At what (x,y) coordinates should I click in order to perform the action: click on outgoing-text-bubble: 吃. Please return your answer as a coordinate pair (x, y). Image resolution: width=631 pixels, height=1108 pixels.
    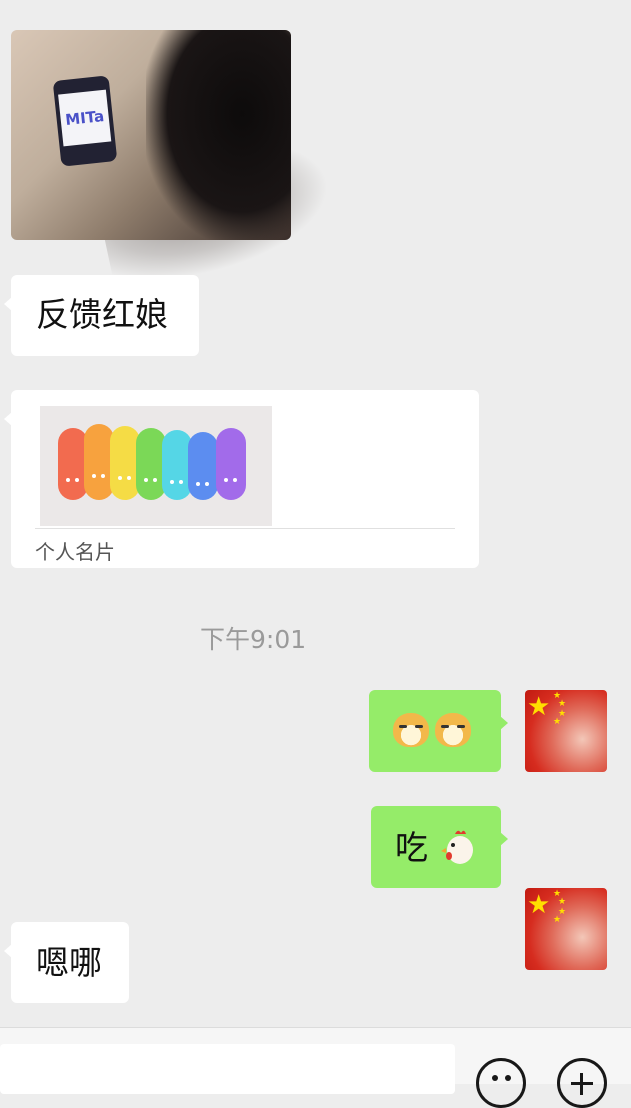
    Looking at the image, I should click on (439, 847).